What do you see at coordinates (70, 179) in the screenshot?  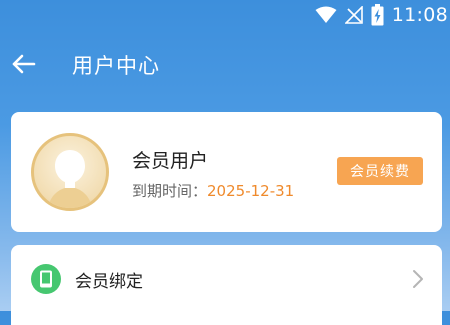 I see `user-avatar-icon` at bounding box center [70, 179].